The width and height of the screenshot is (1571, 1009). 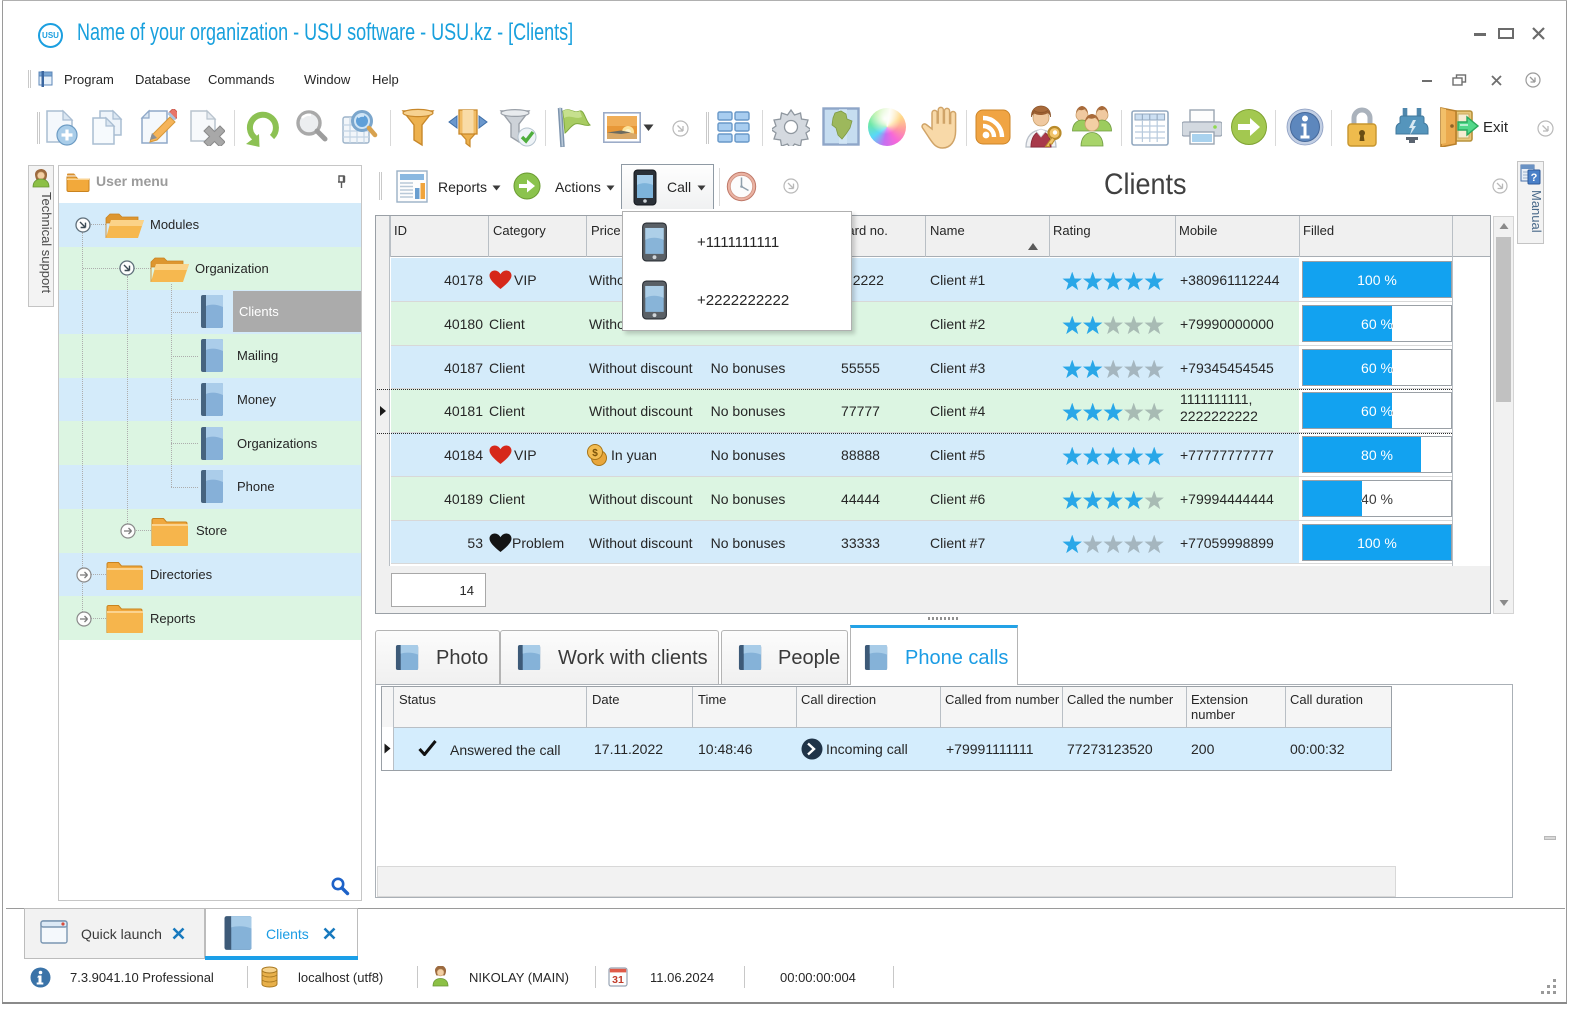 I want to click on svg-text: 31, so click(x=618, y=980).